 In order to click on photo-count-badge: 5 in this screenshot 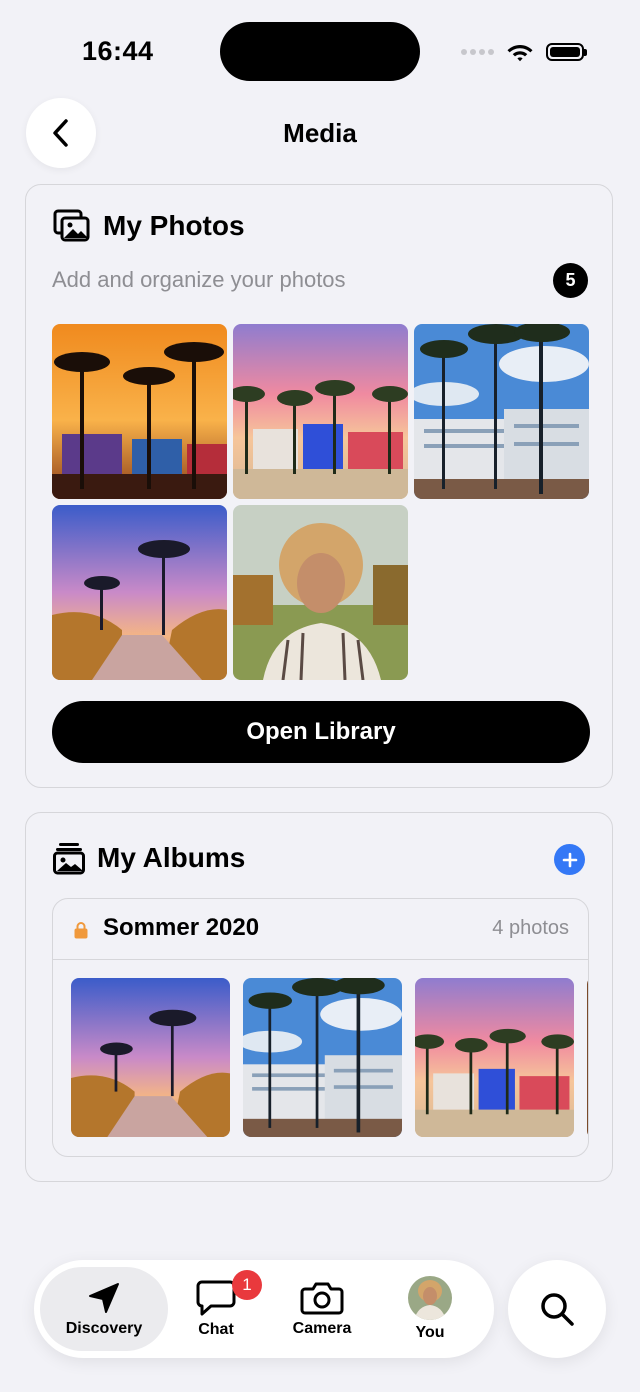, I will do `click(570, 280)`.